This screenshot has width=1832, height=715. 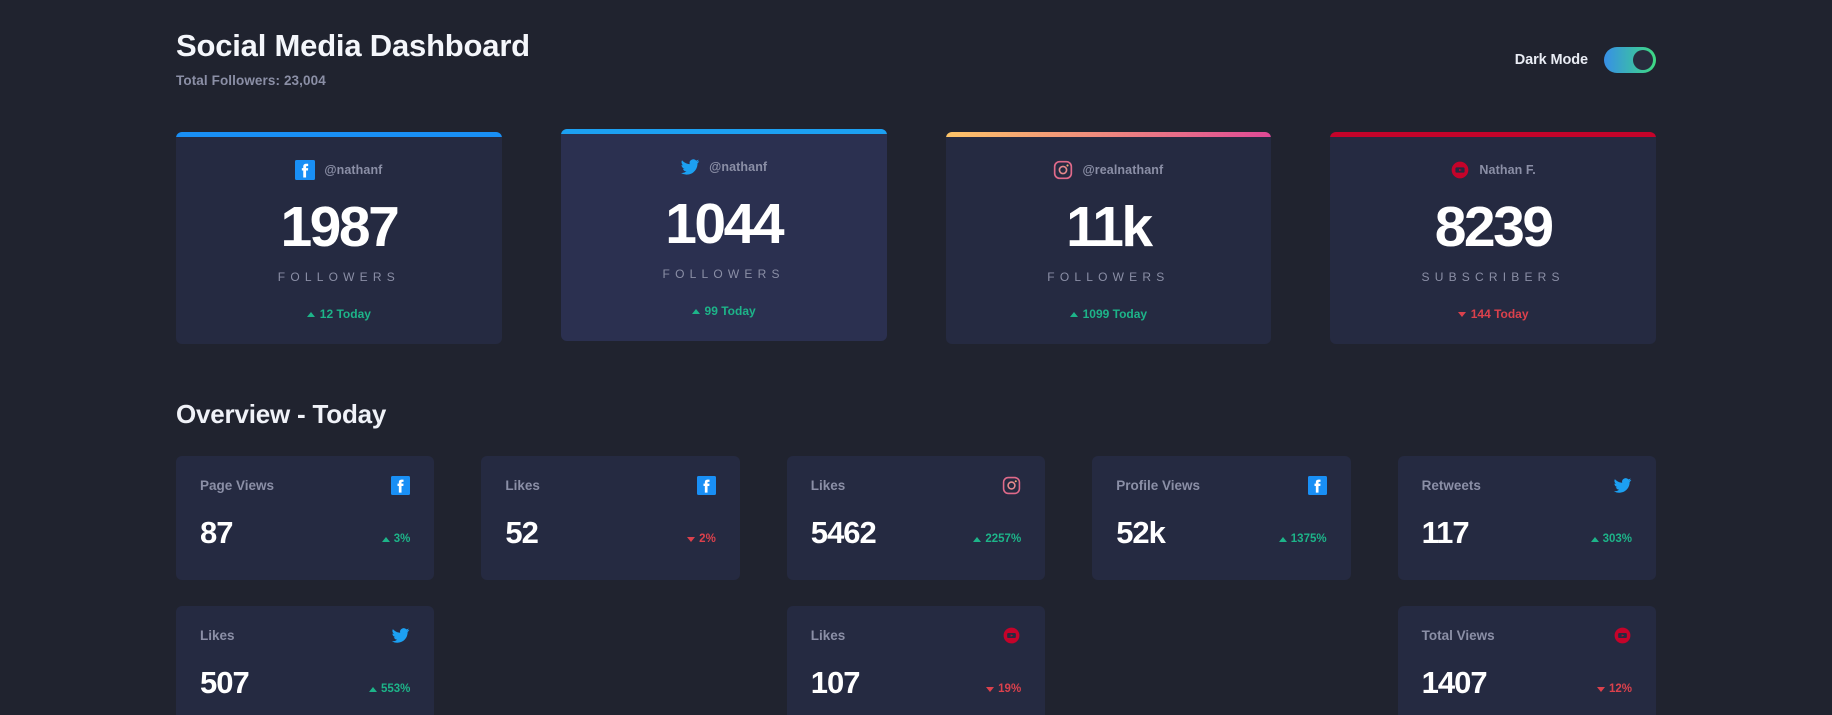 I want to click on dark-mode-label: Dark Mode, so click(x=1551, y=60).